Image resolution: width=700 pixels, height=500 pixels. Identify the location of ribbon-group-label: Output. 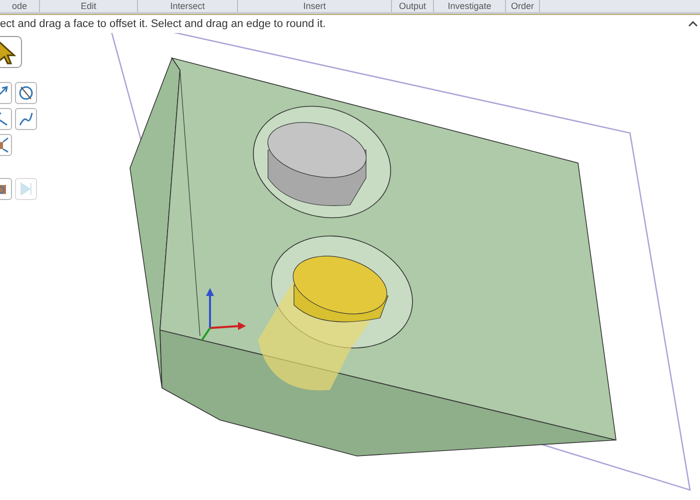
(413, 6).